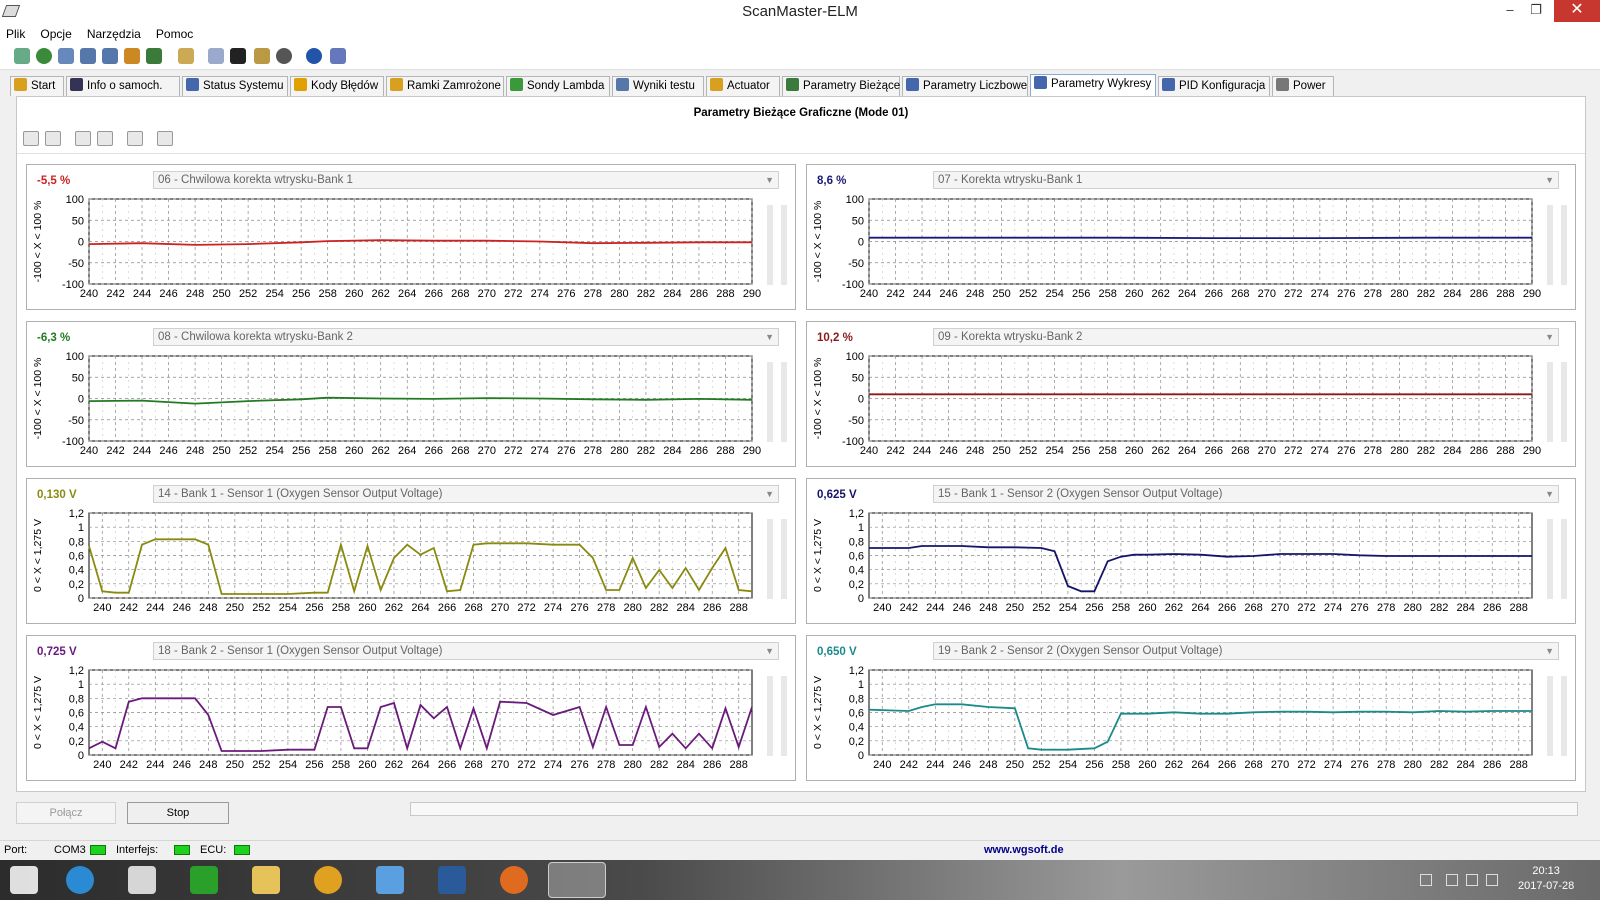 The width and height of the screenshot is (1600, 900). I want to click on close-button: ✕, so click(1577, 11).